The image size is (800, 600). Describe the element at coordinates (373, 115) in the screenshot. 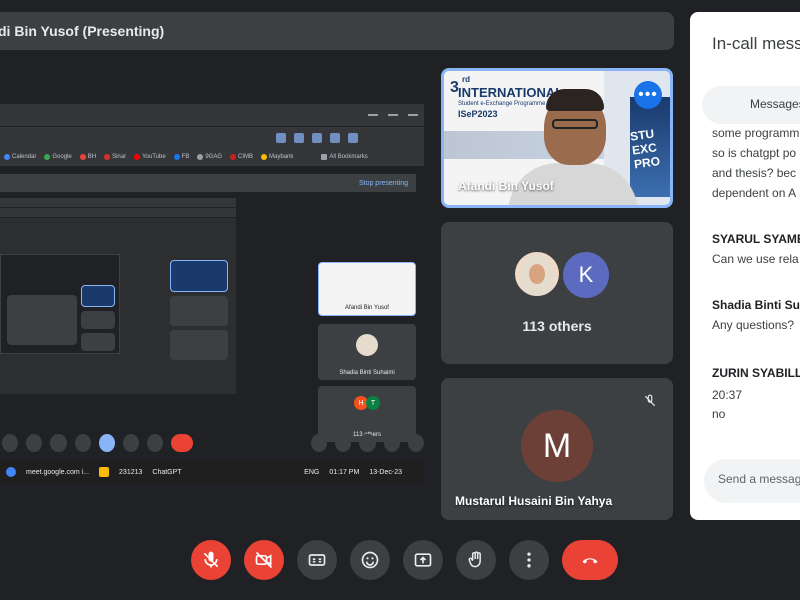

I see `minimize-icon` at that location.